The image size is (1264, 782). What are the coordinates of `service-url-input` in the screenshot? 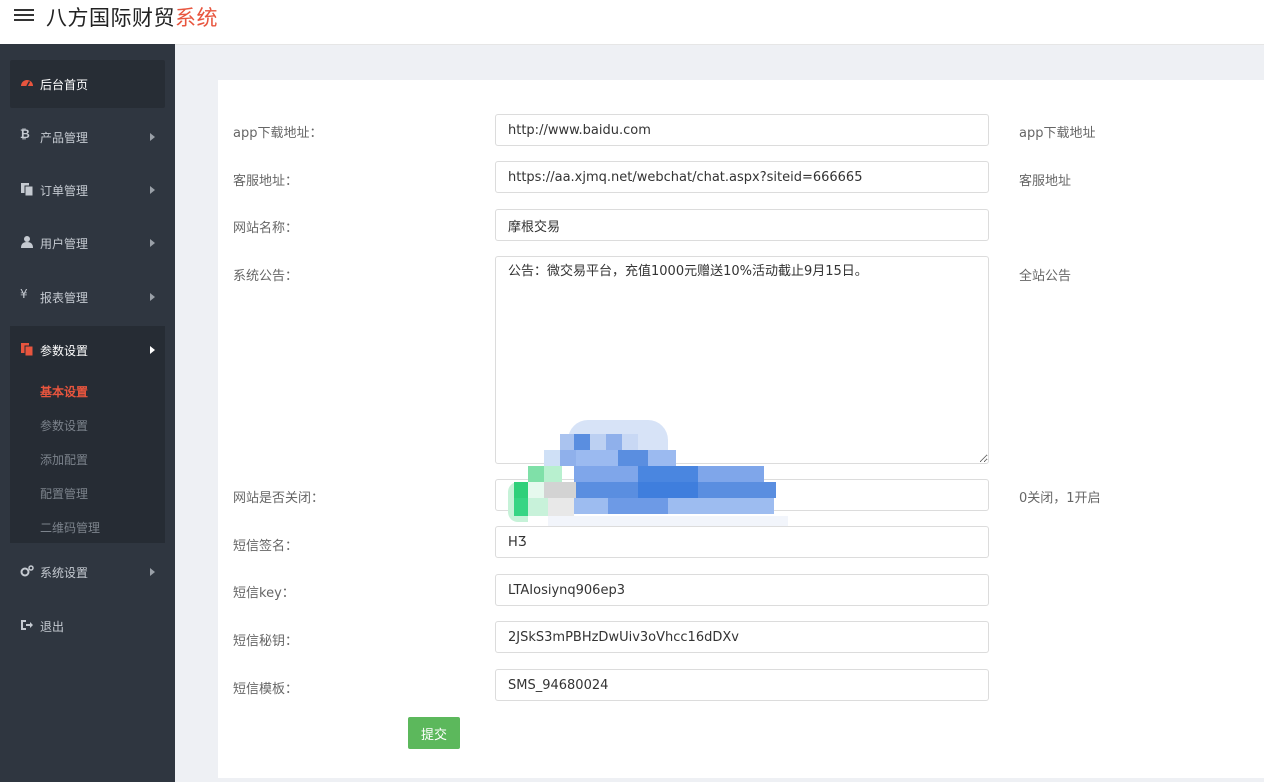 It's located at (742, 177).